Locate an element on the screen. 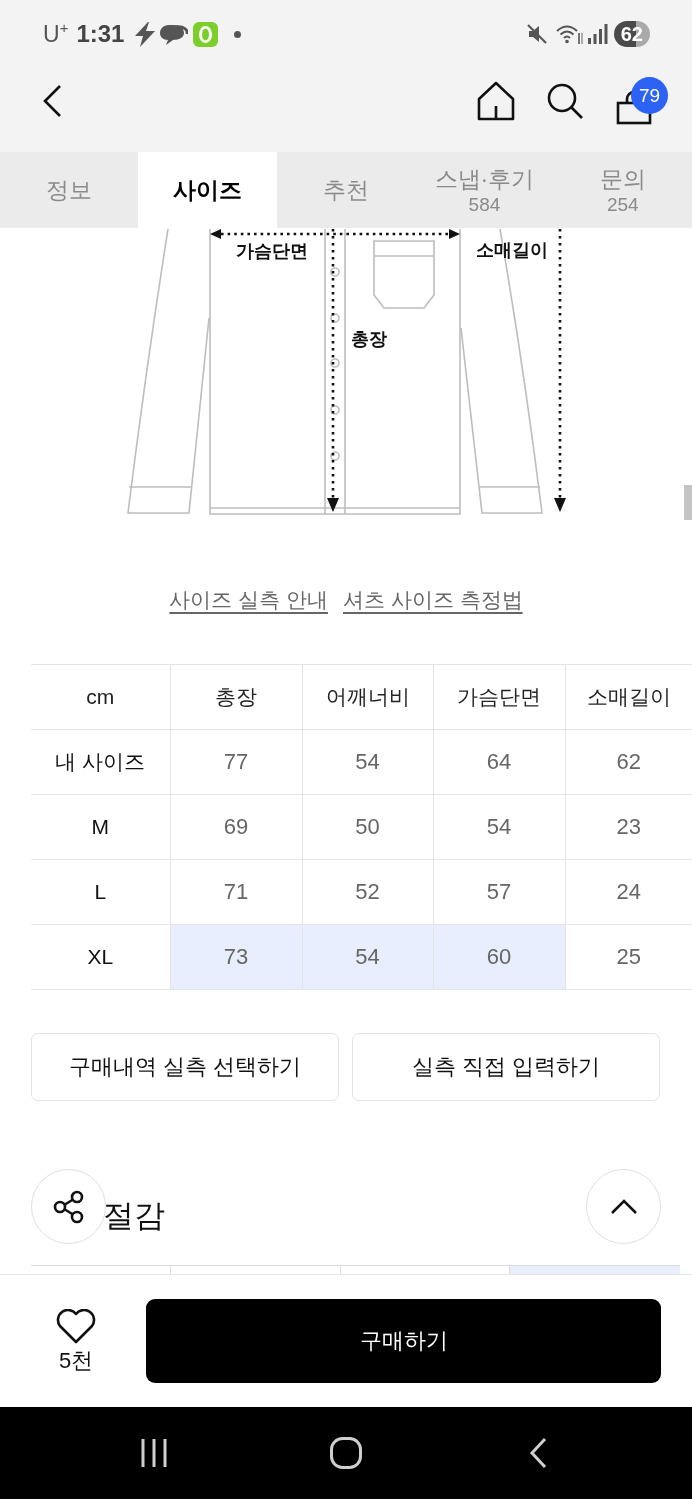 This screenshot has height=1500, width=692. cart-count-badge: 79 is located at coordinates (649, 95).